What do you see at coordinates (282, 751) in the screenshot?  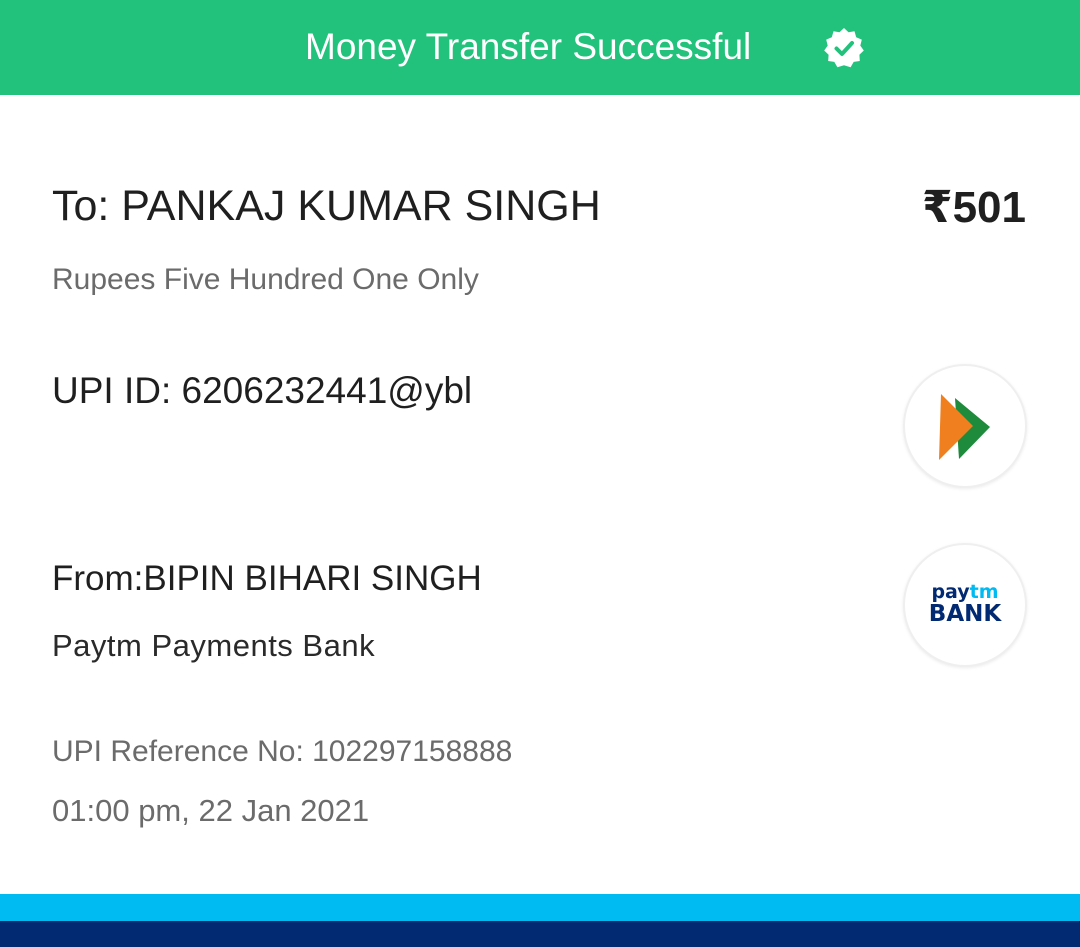 I see `upi-reference-number: UPI Reference No: 102297158888` at bounding box center [282, 751].